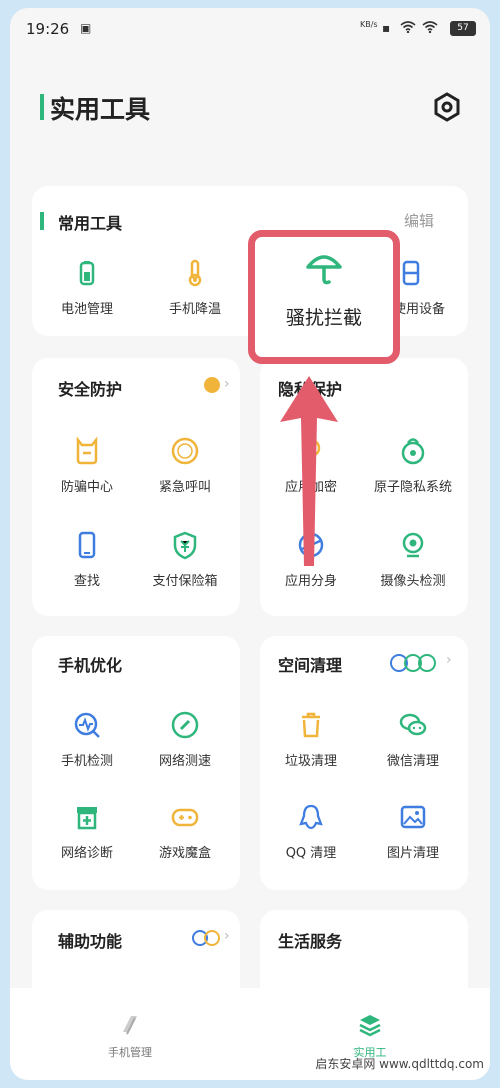  Describe the element at coordinates (195, 273) in the screenshot. I see `thermometer-icon` at that location.